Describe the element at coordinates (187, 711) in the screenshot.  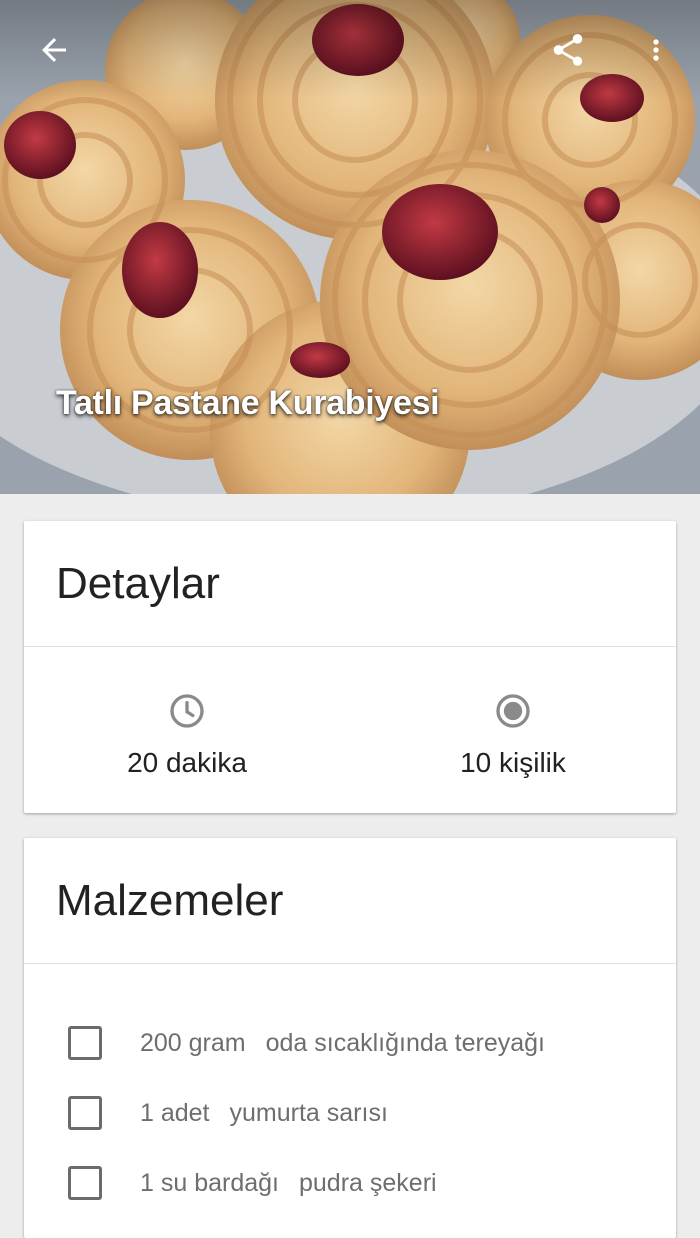
I see `clock-icon` at that location.